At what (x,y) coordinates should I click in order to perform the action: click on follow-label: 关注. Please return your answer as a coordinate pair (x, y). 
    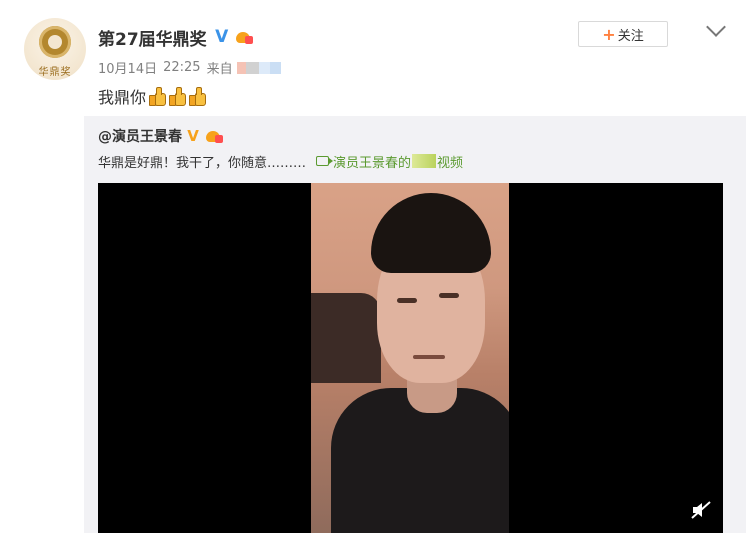
    Looking at the image, I should click on (630, 36).